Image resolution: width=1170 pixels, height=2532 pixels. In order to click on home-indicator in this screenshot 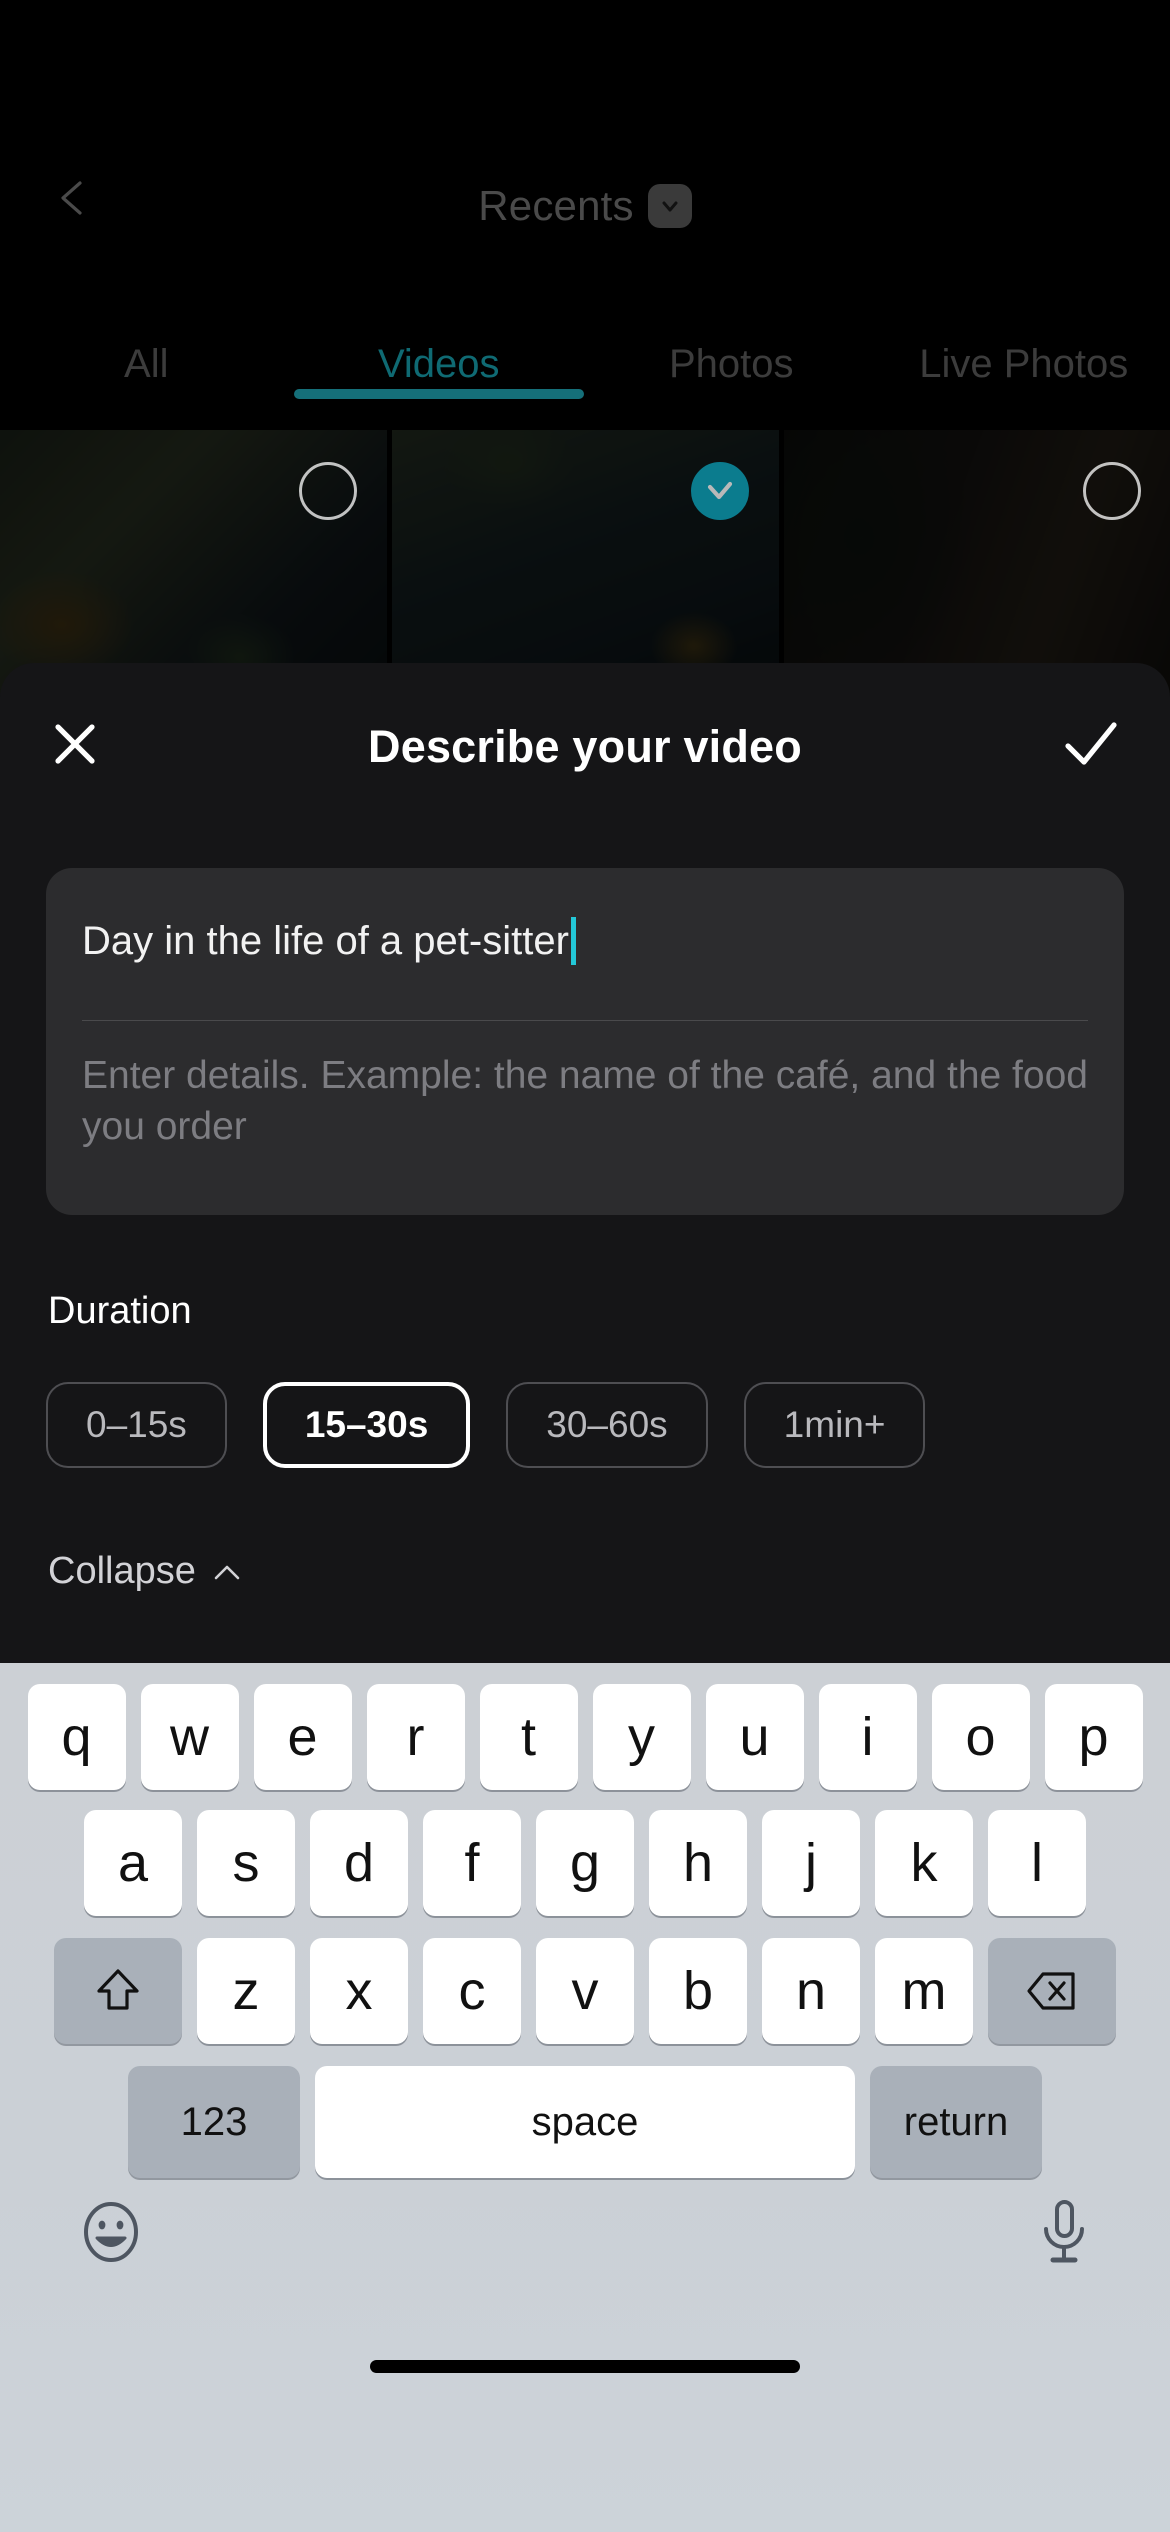, I will do `click(585, 2366)`.